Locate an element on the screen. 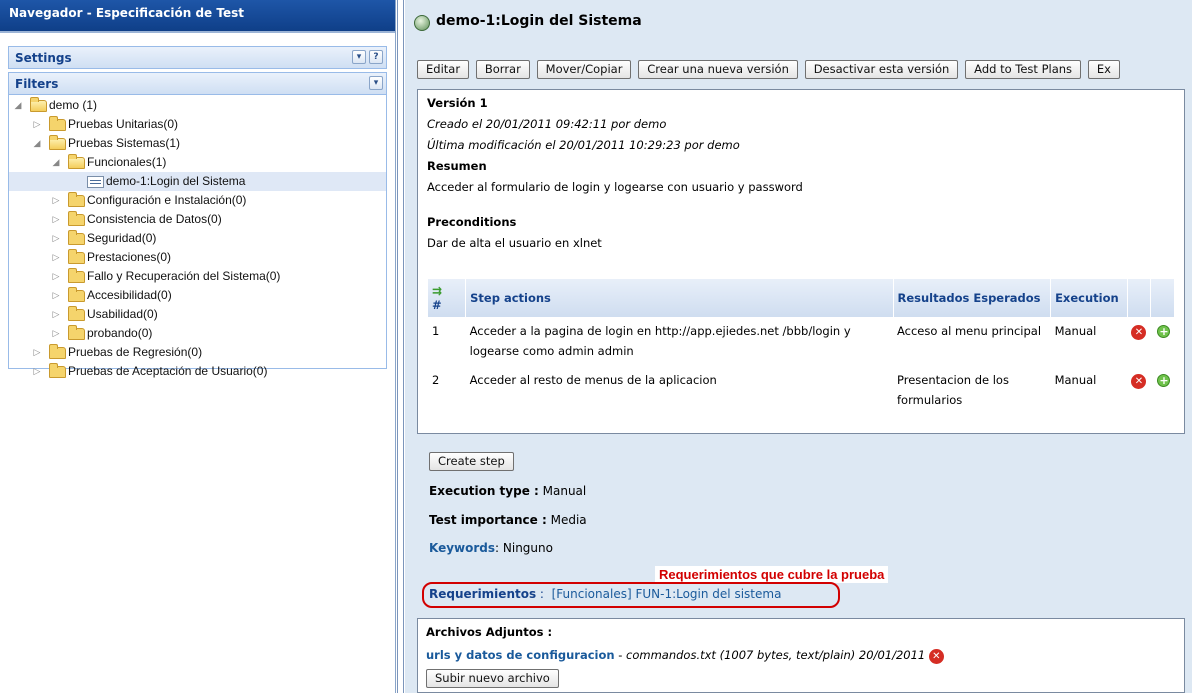  tree-testcase-node: demo-1:Login del Sistema is located at coordinates (197, 181).